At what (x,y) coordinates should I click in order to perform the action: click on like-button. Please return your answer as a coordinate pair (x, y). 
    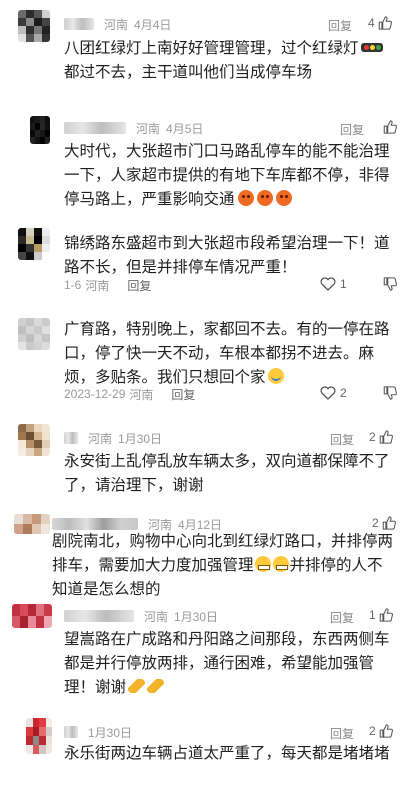
    Looking at the image, I should click on (388, 127).